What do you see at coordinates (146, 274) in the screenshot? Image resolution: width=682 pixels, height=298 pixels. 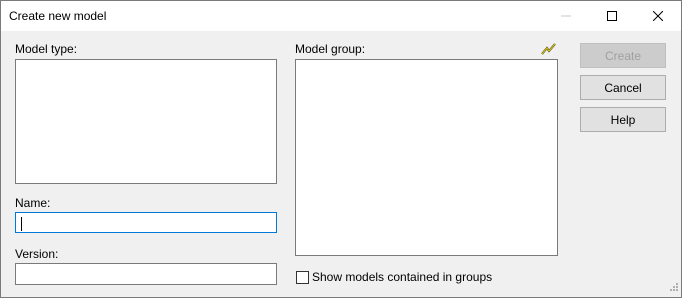 I see `version-field` at bounding box center [146, 274].